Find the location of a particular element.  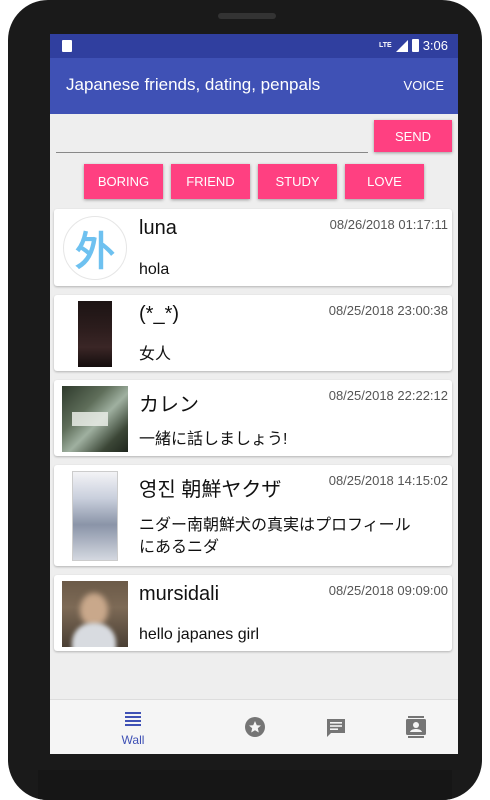

chip-love: LOVE is located at coordinates (384, 181).